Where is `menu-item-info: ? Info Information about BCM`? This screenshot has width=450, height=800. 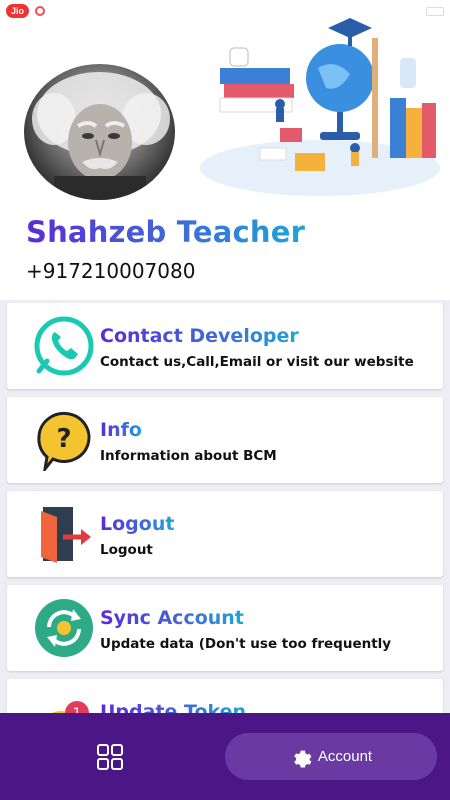
menu-item-info: ? Info Information about BCM is located at coordinates (225, 440).